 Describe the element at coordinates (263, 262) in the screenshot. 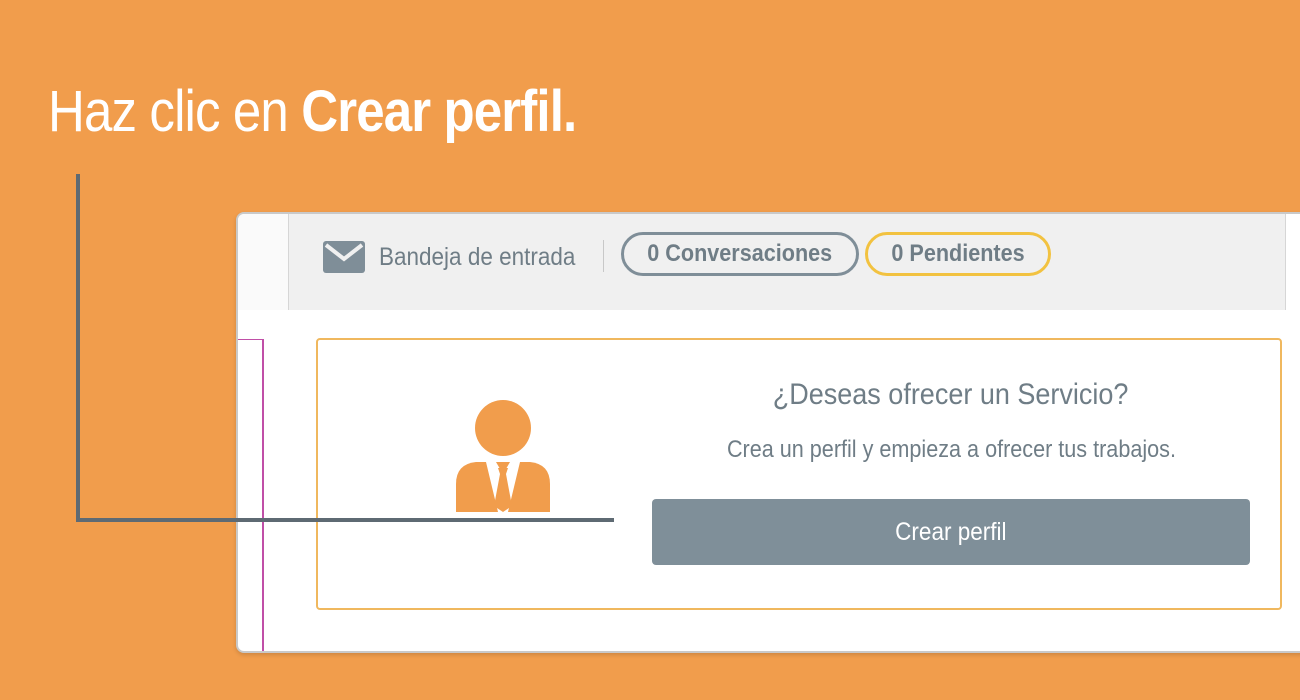

I see `left-strip` at that location.